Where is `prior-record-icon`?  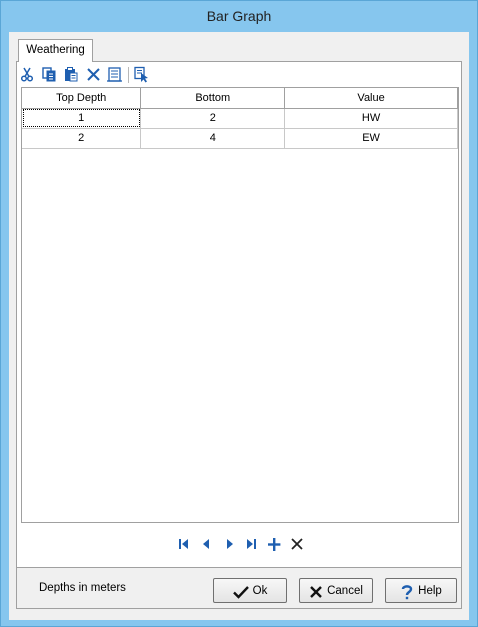 prior-record-icon is located at coordinates (206, 544).